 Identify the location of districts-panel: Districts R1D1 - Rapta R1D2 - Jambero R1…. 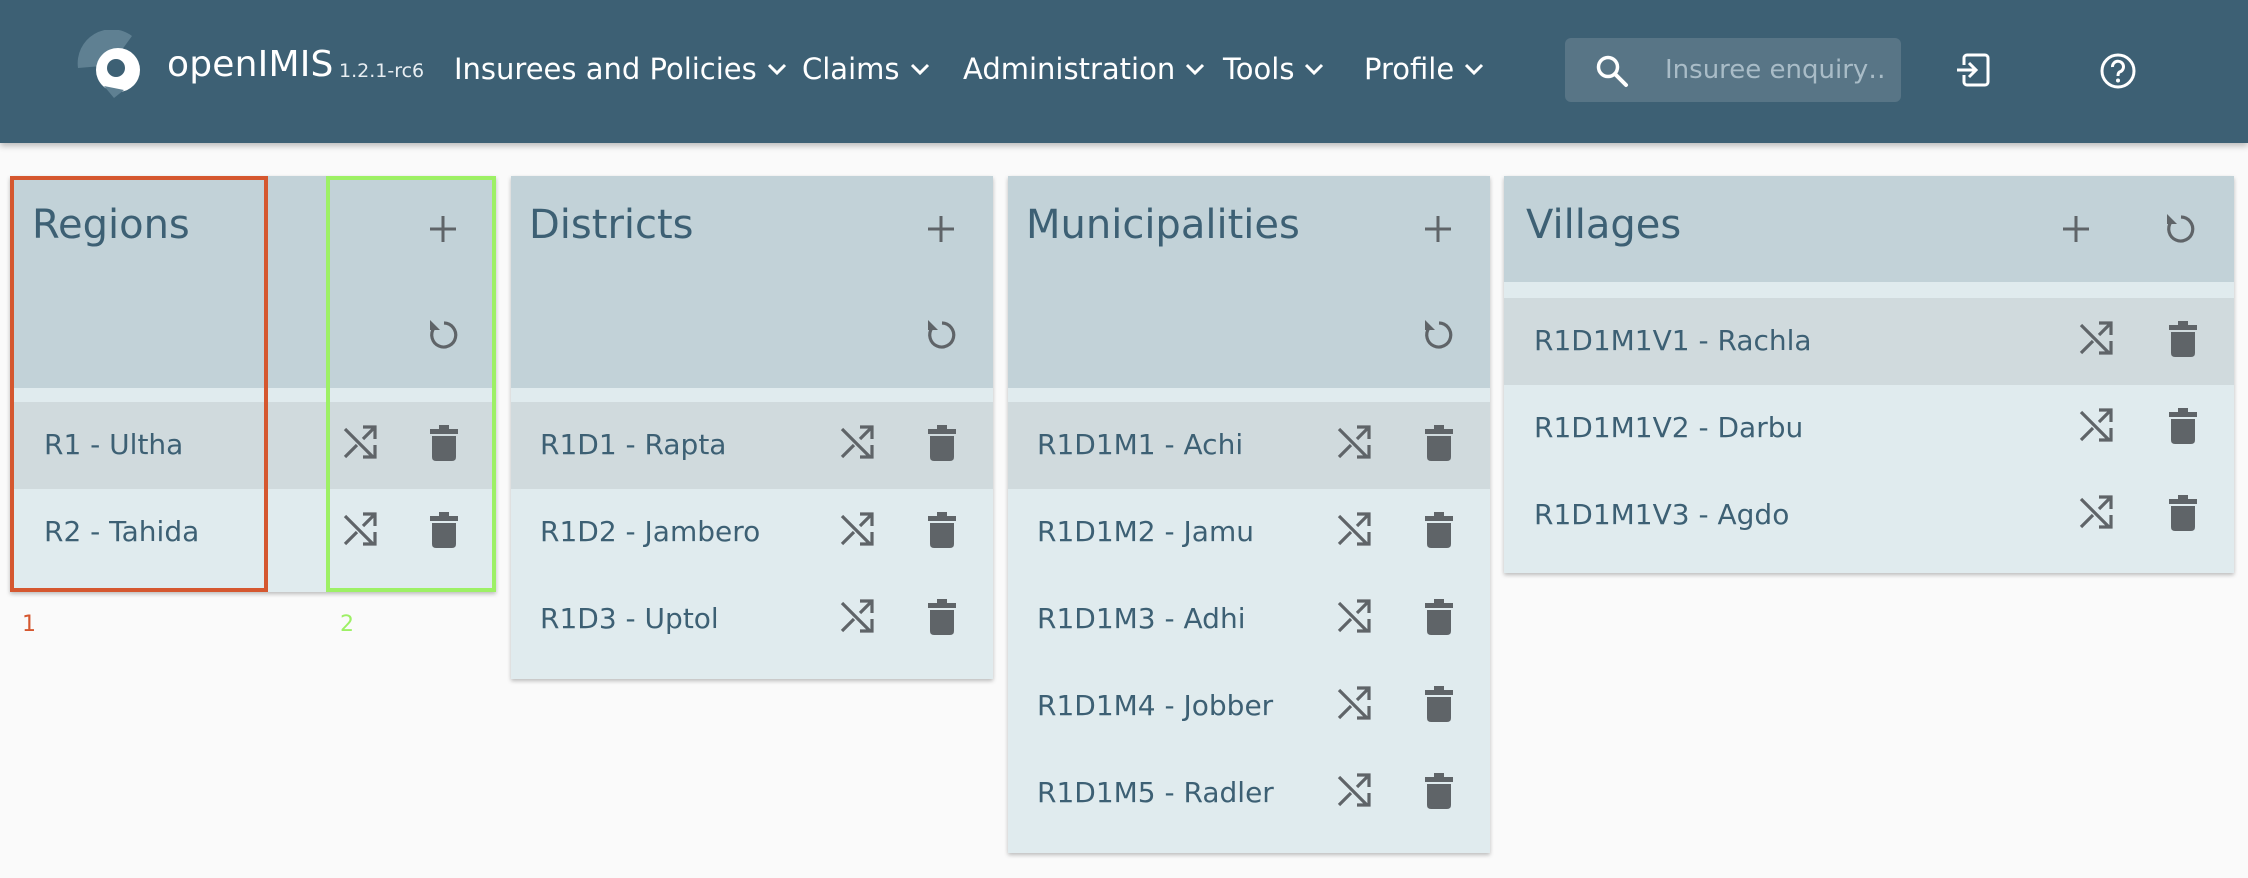
(752, 427).